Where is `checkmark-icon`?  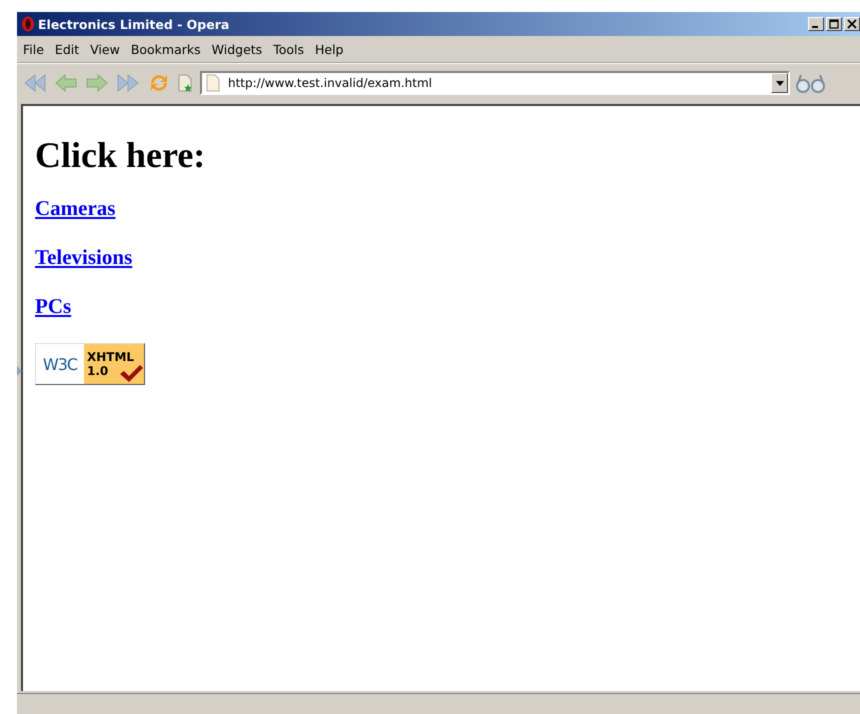
checkmark-icon is located at coordinates (131, 373).